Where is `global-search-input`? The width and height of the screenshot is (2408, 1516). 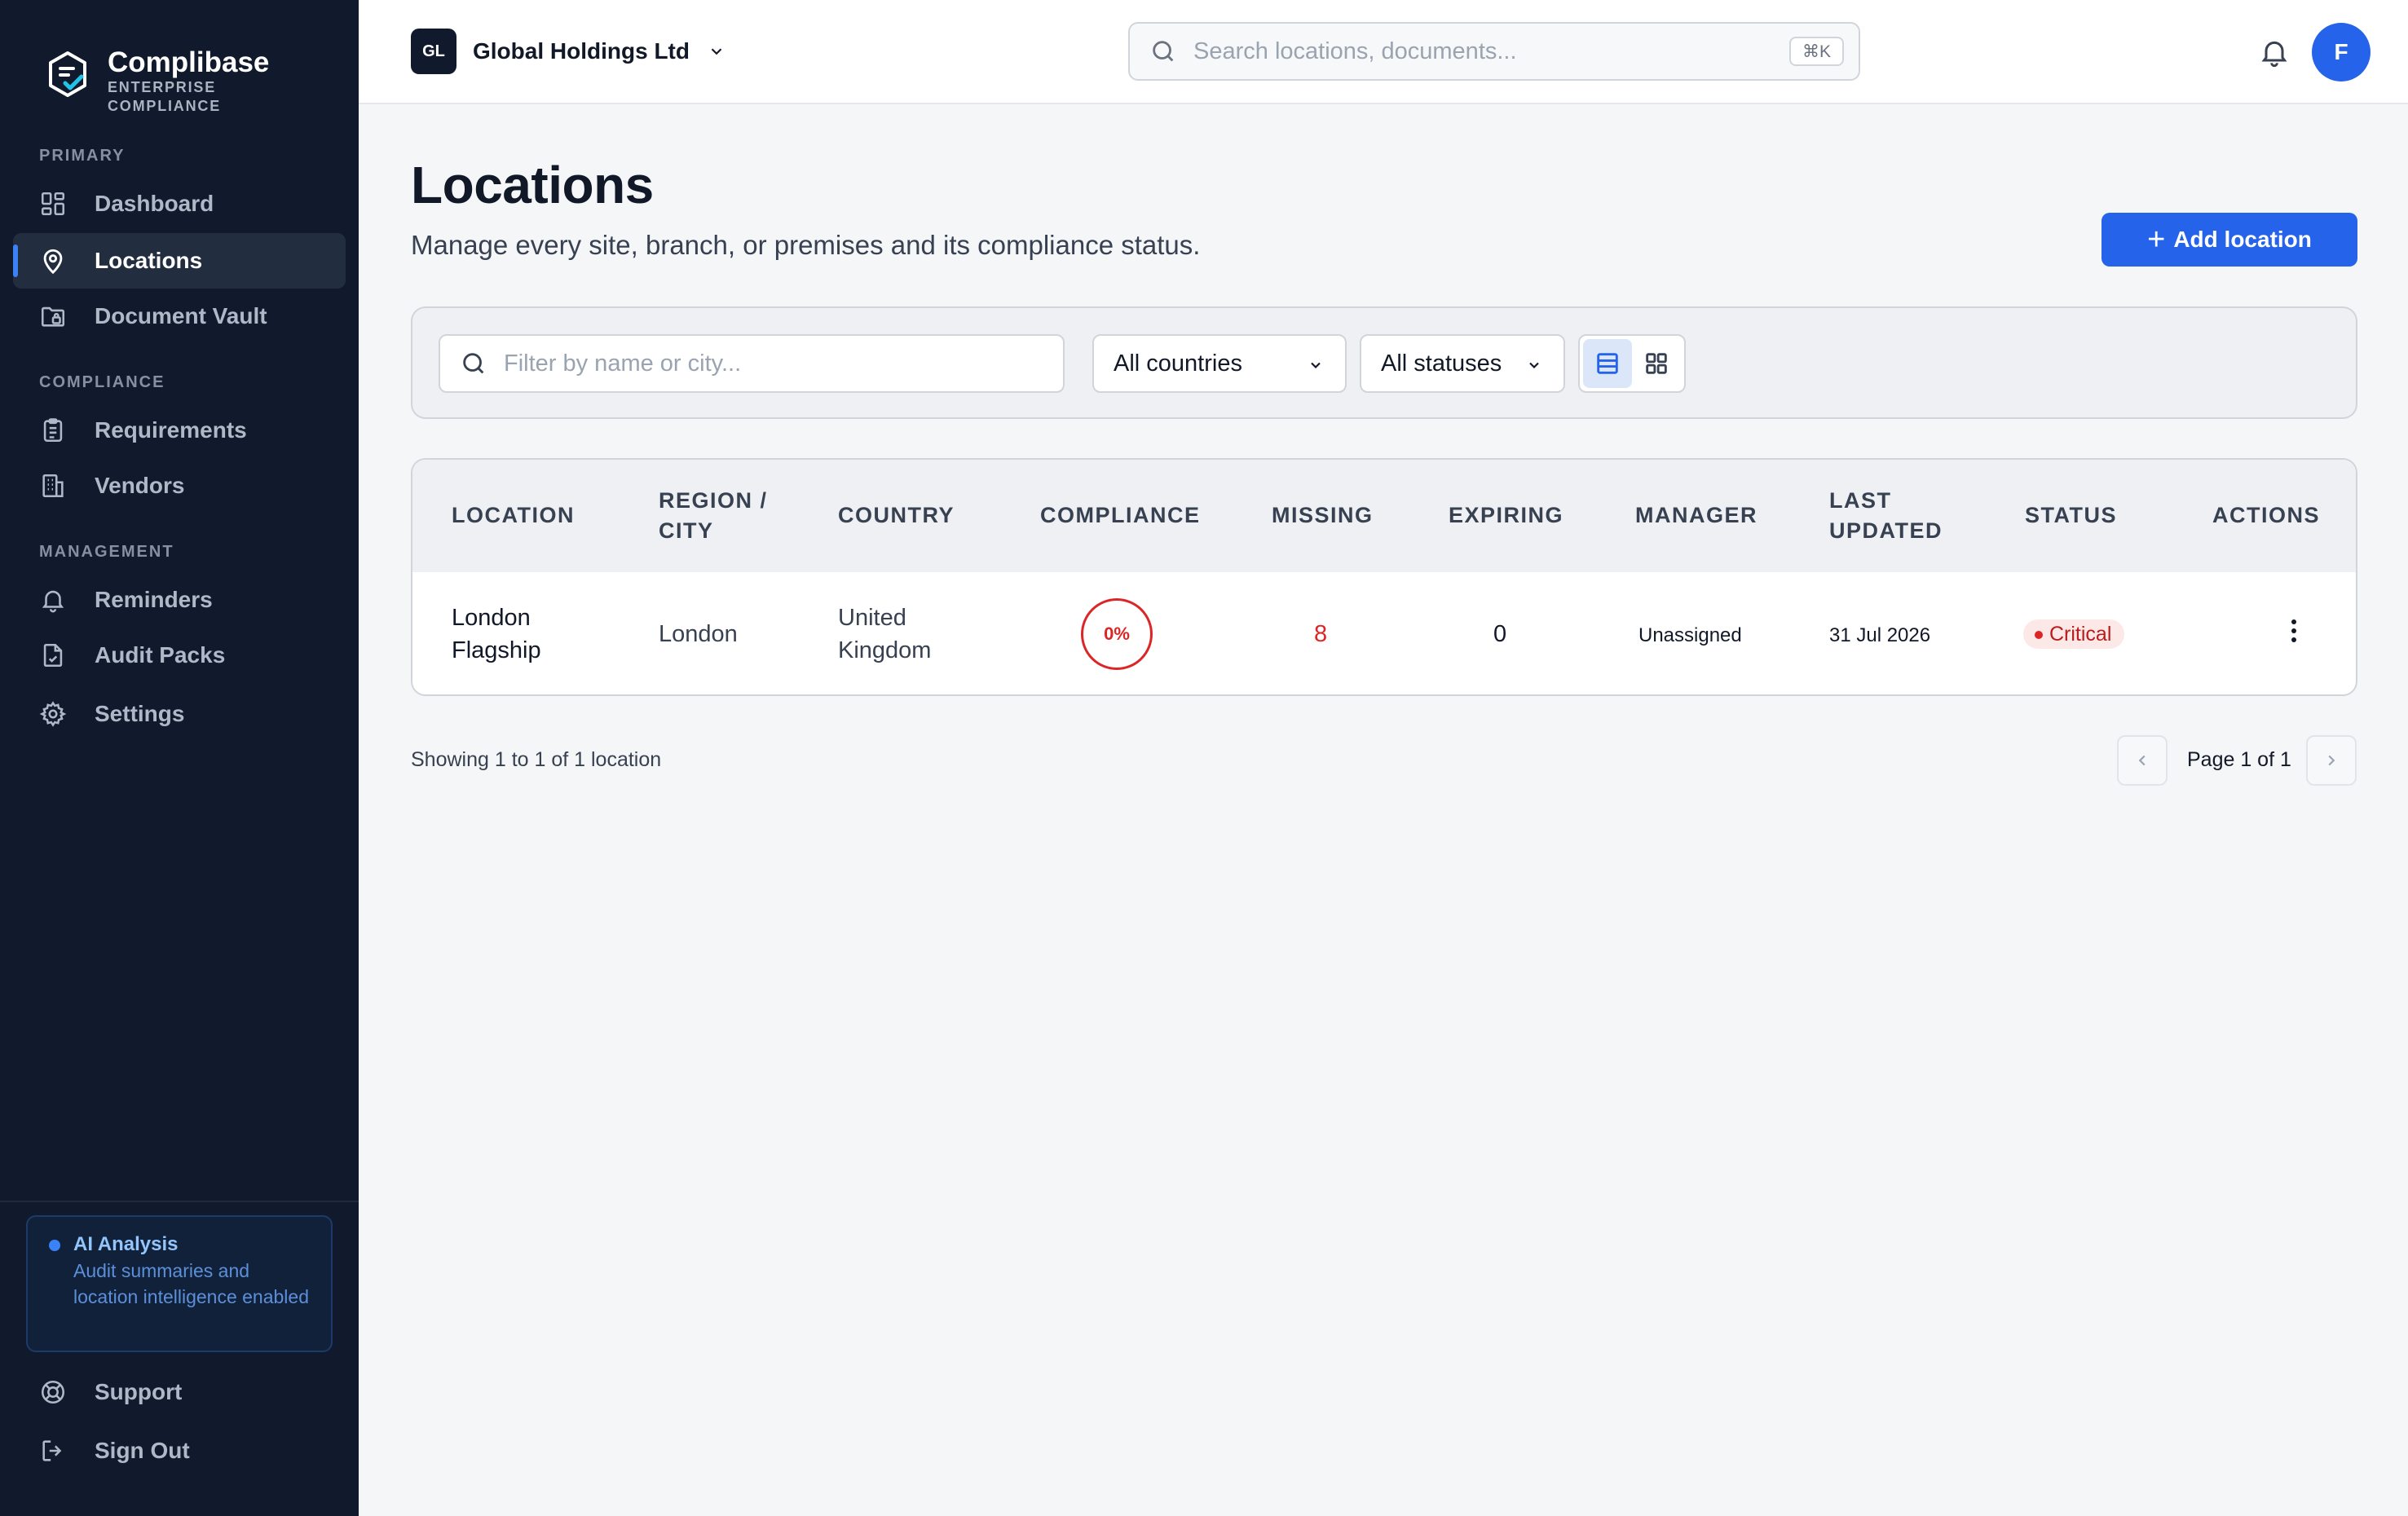 global-search-input is located at coordinates (1470, 51).